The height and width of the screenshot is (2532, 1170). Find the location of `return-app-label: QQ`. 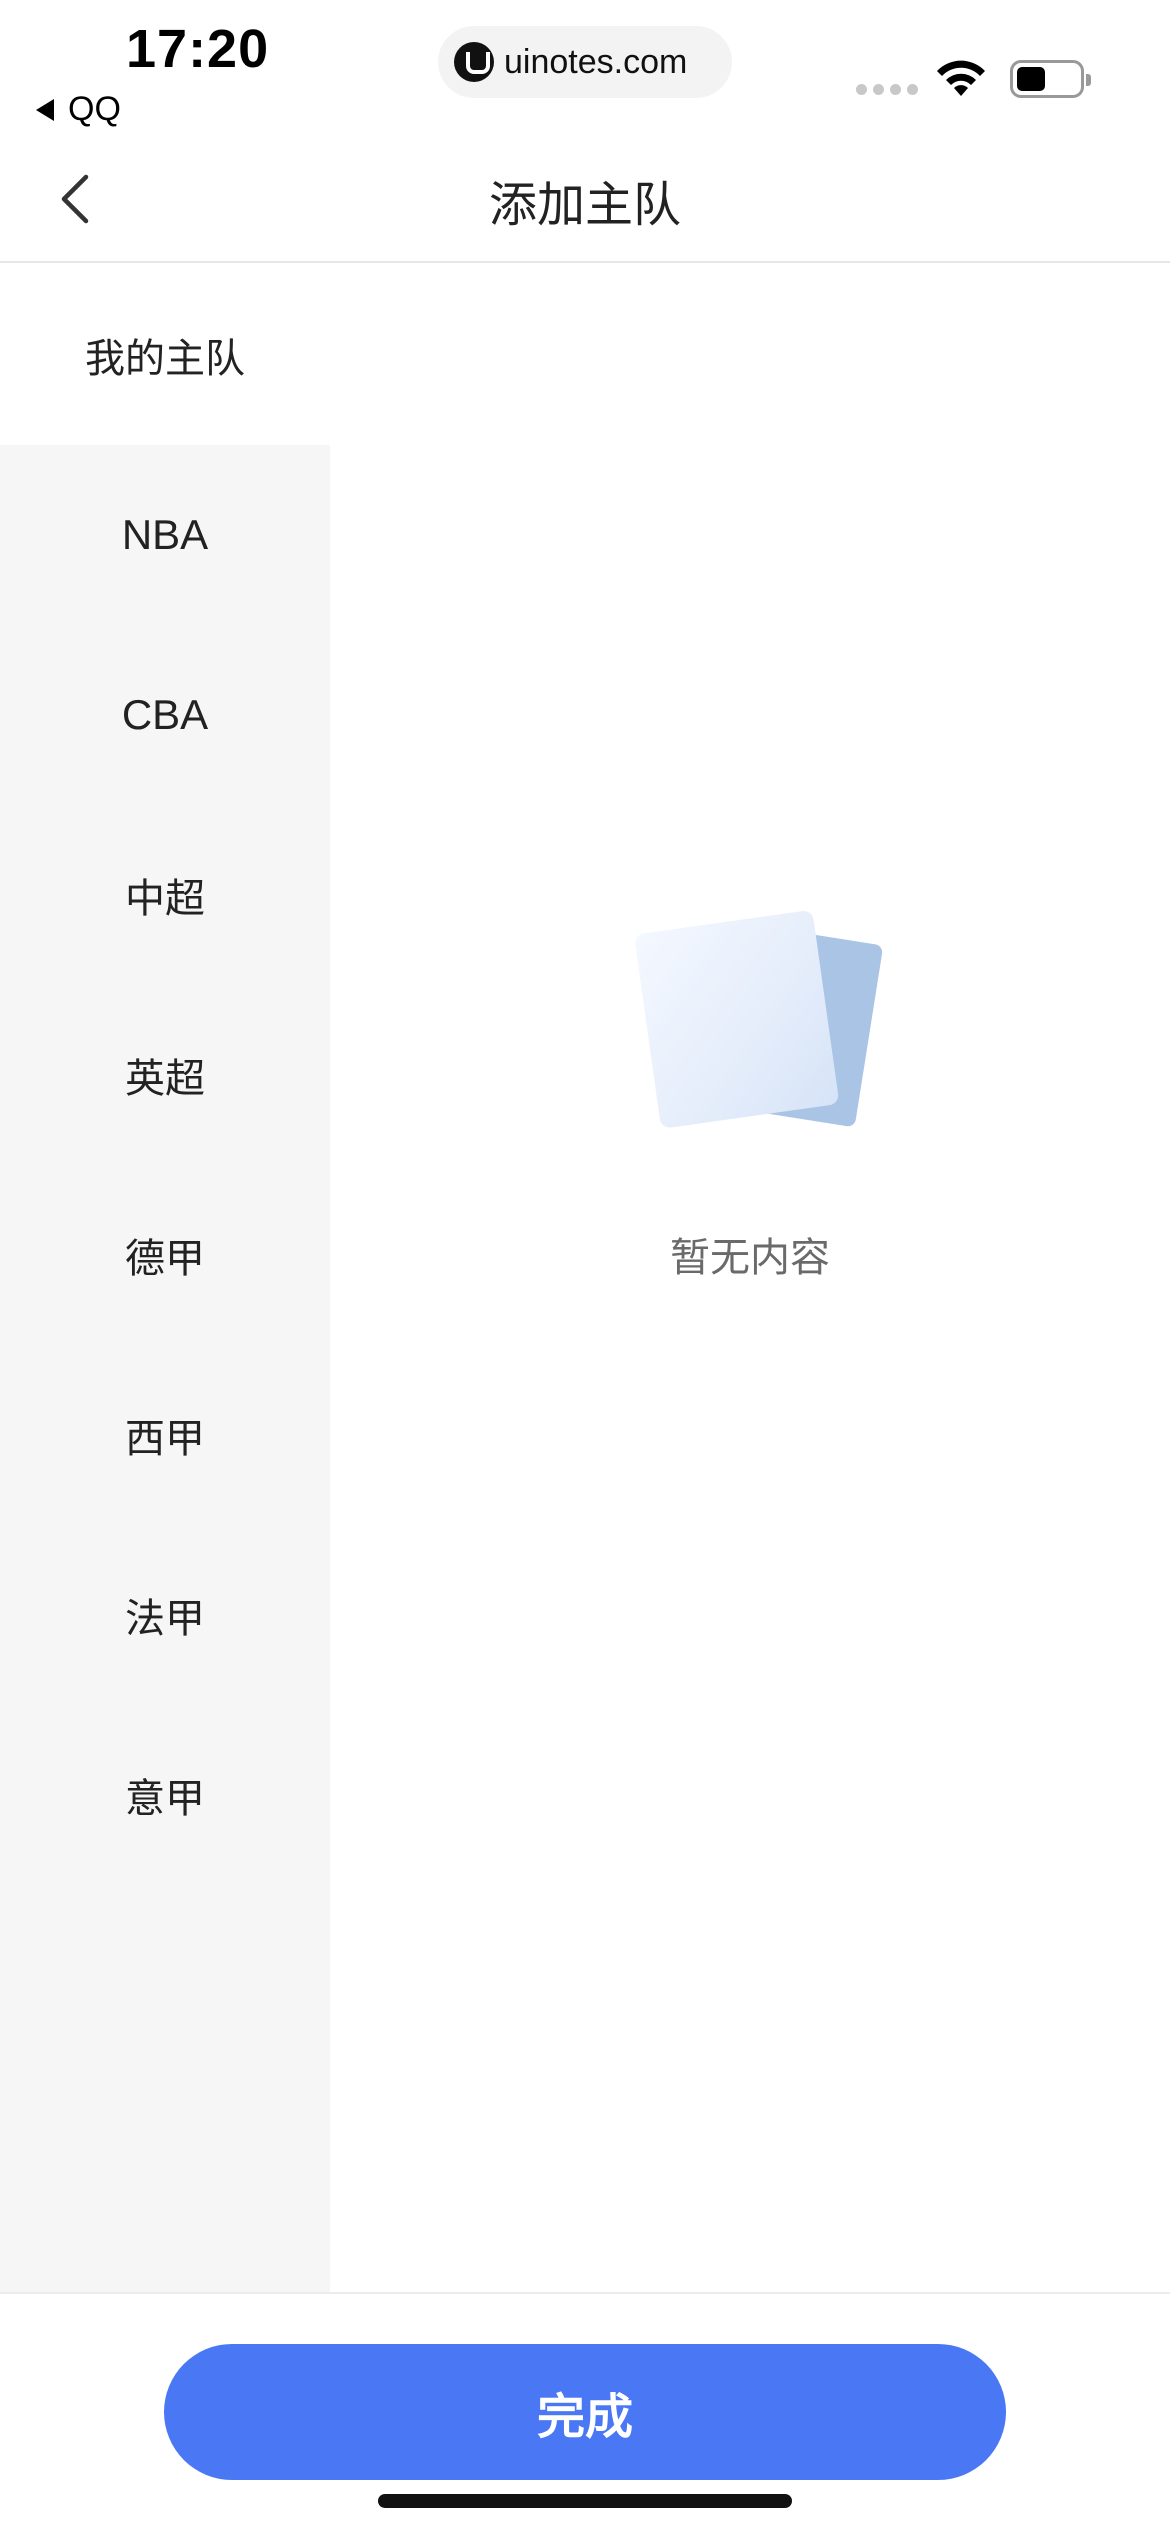

return-app-label: QQ is located at coordinates (94, 109).